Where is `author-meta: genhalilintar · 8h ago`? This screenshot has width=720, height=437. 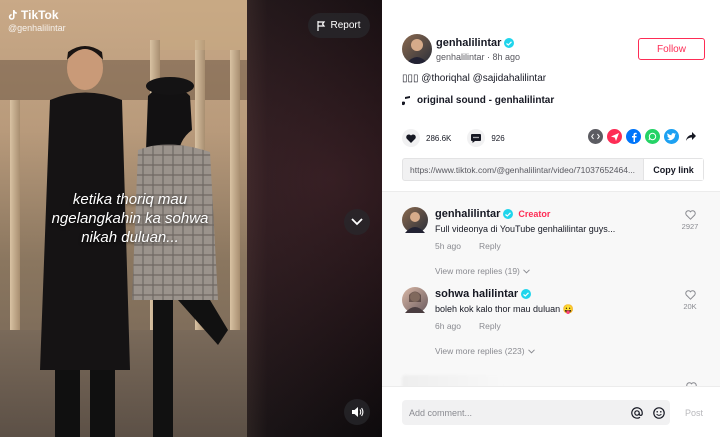 author-meta: genhalilintar · 8h ago is located at coordinates (478, 57).